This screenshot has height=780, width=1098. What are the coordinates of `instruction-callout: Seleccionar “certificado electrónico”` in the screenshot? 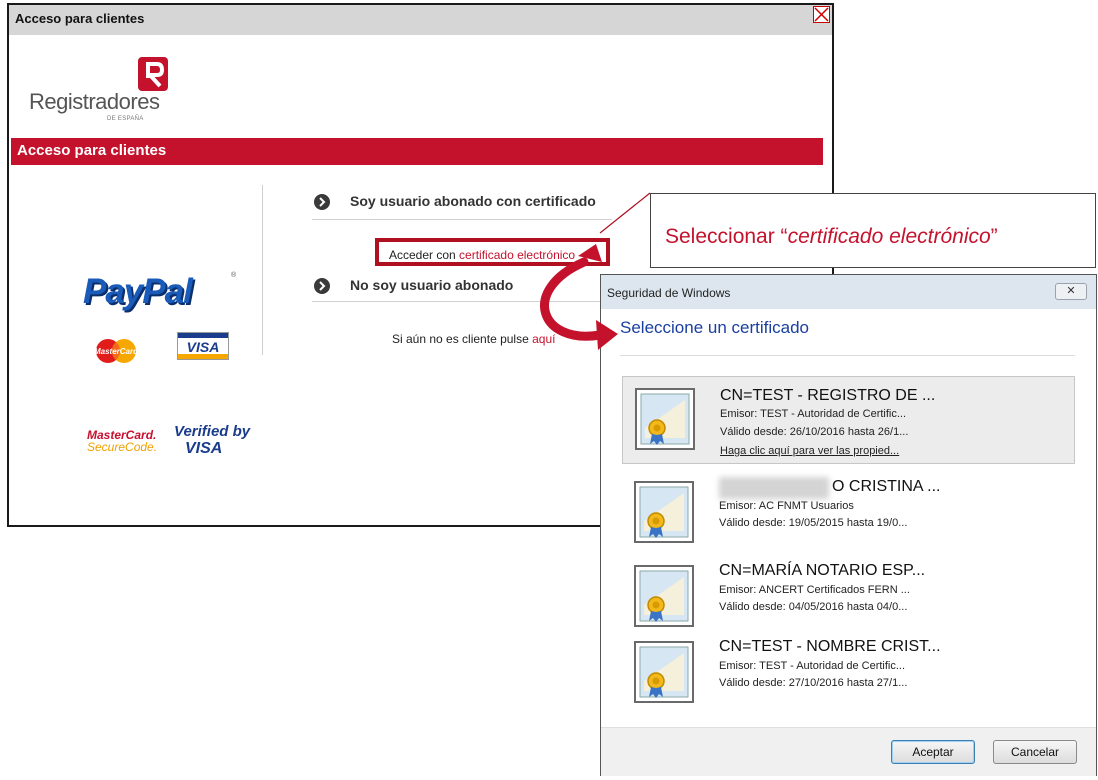 It's located at (873, 230).